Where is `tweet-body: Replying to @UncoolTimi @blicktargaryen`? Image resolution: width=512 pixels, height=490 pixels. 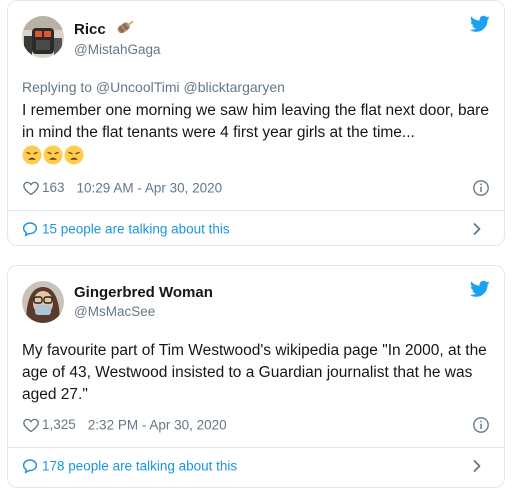 tweet-body: Replying to @UncoolTimi @blicktargaryen is located at coordinates (256, 87).